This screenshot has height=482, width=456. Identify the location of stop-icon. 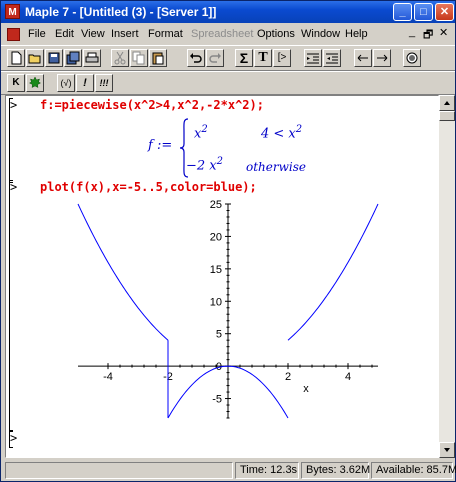
(412, 58).